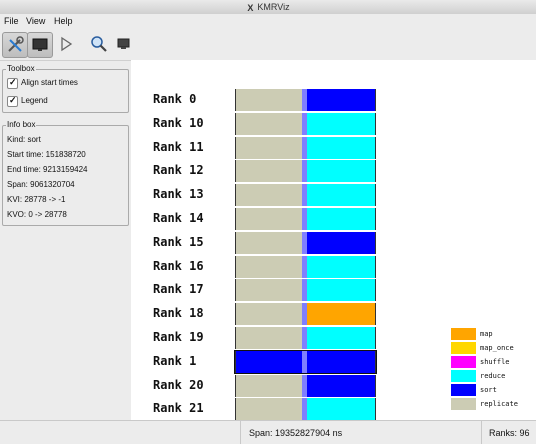 The width and height of the screenshot is (536, 444). I want to click on align-start-times-label: Align start times, so click(49, 82).